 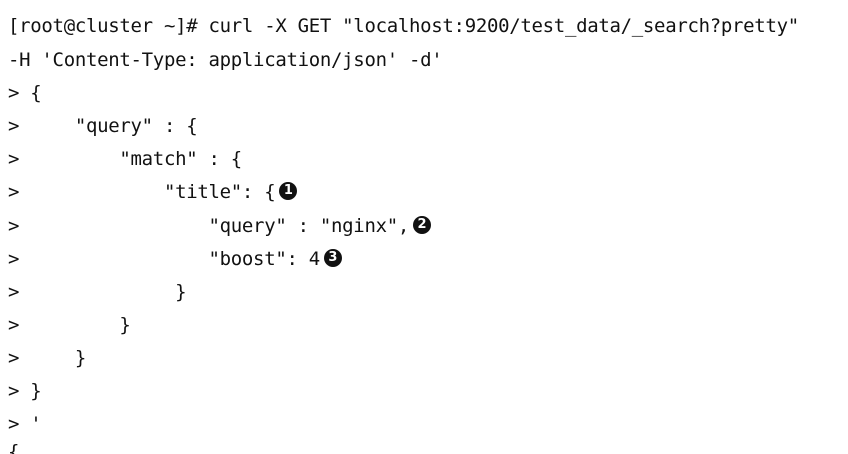 I want to click on terminal-line: > "title": {1, so click(x=153, y=192).